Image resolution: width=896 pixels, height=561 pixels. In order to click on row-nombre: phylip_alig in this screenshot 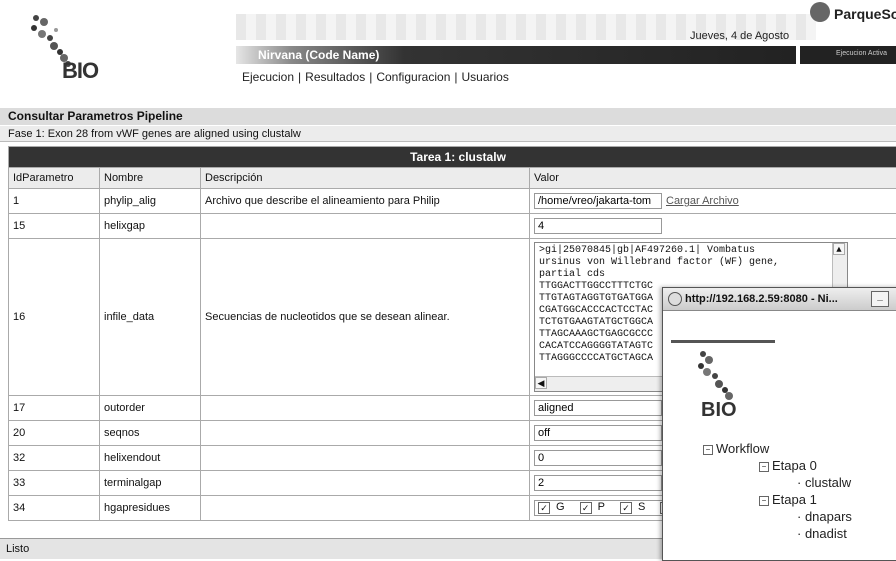, I will do `click(150, 201)`.